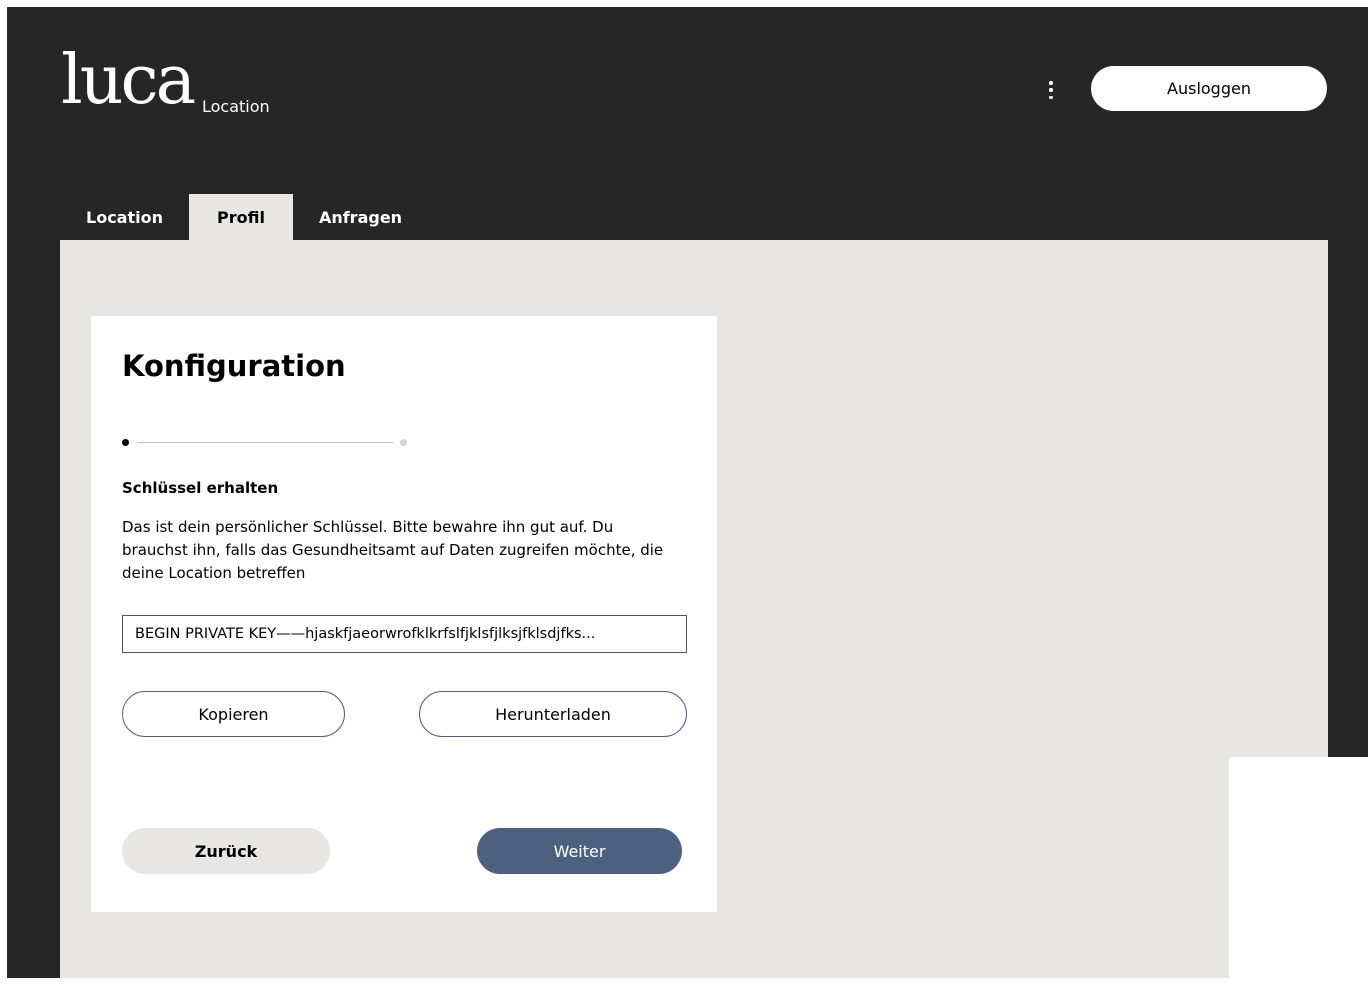  What do you see at coordinates (553, 714) in the screenshot?
I see `download-button: Herunterladen` at bounding box center [553, 714].